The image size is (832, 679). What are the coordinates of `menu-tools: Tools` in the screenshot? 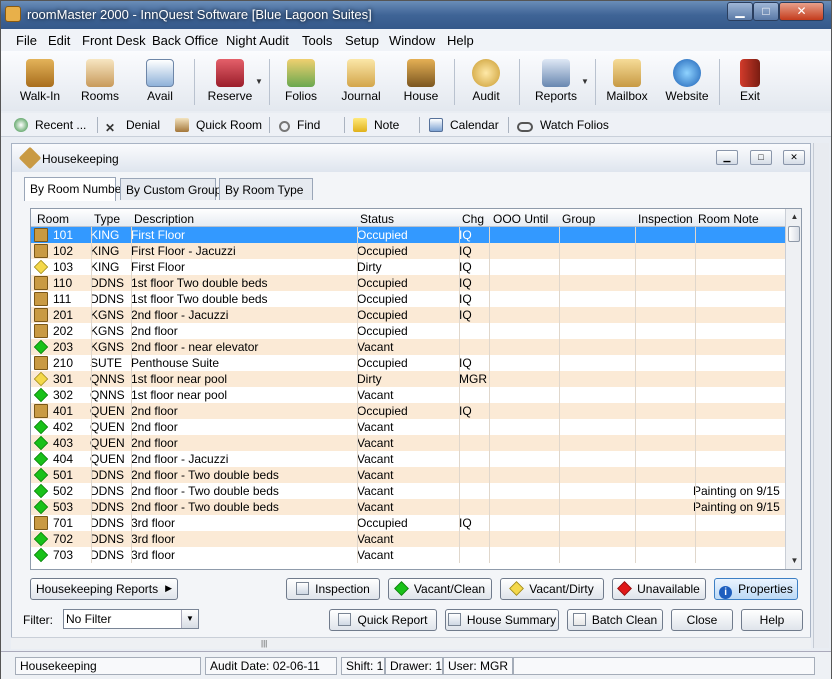 It's located at (317, 40).